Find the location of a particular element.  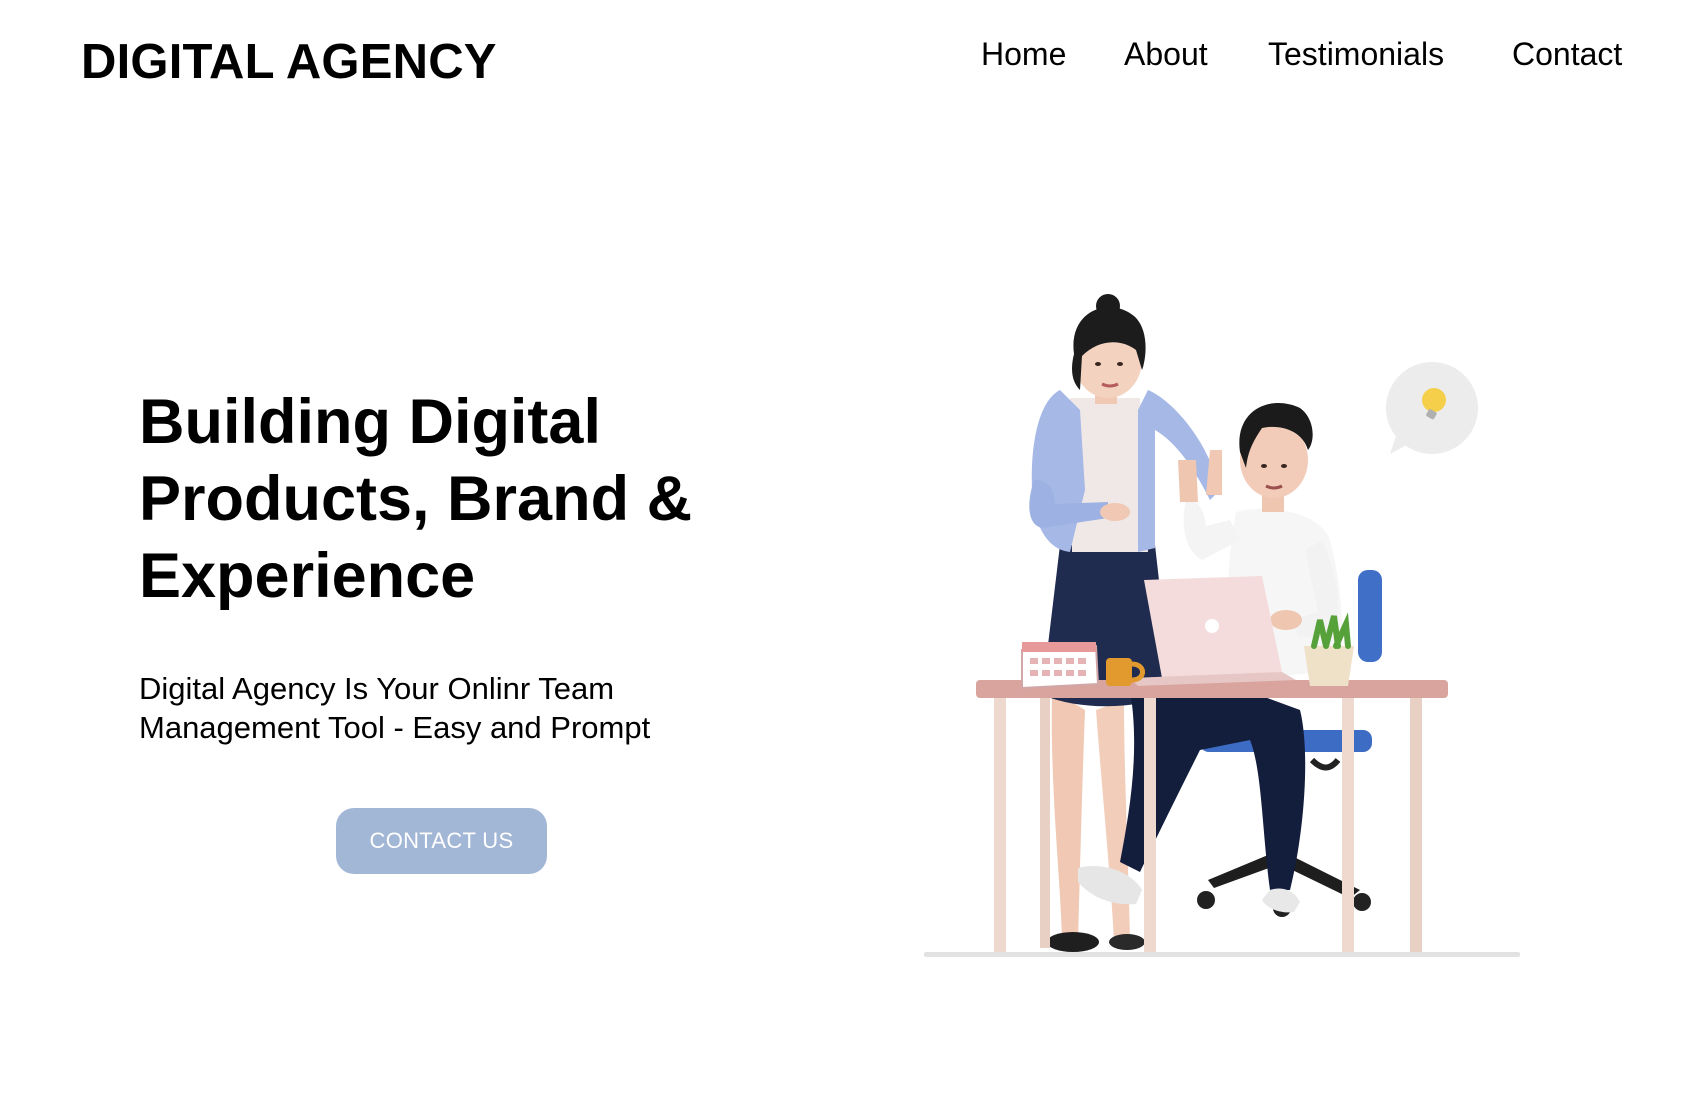

nav-link-testimonials: Testimonials is located at coordinates (1356, 54).